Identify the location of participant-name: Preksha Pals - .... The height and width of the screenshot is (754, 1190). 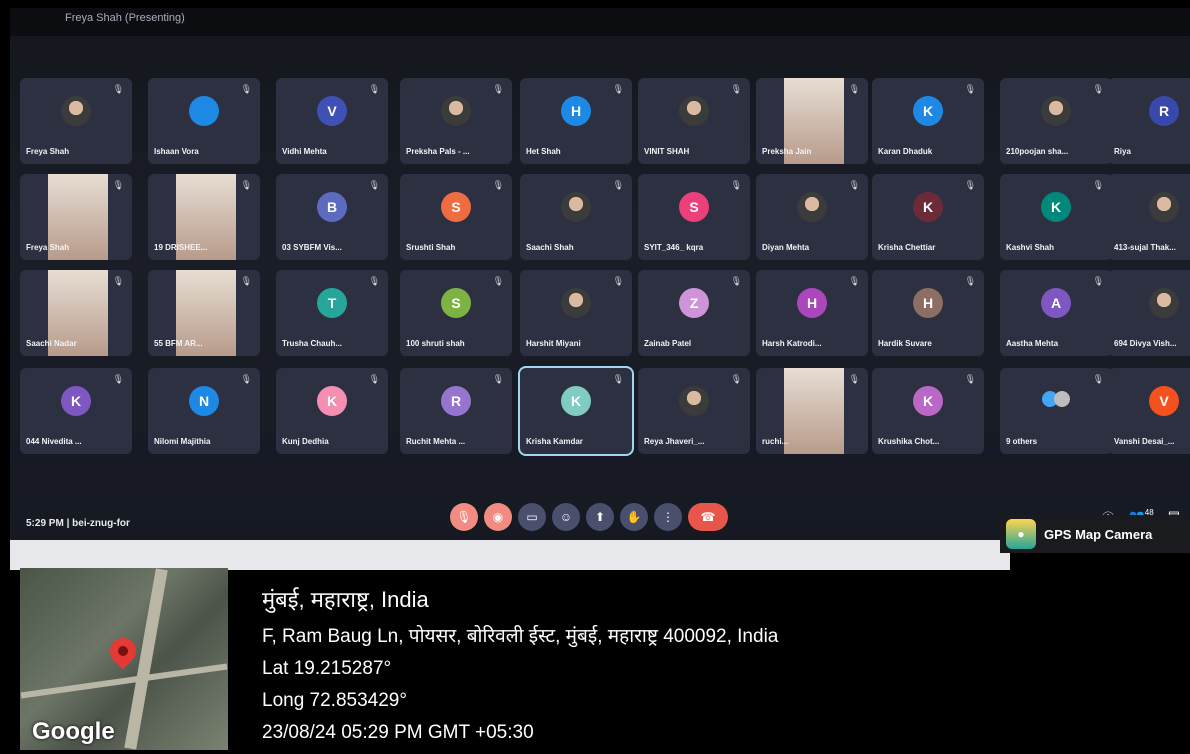
(438, 151).